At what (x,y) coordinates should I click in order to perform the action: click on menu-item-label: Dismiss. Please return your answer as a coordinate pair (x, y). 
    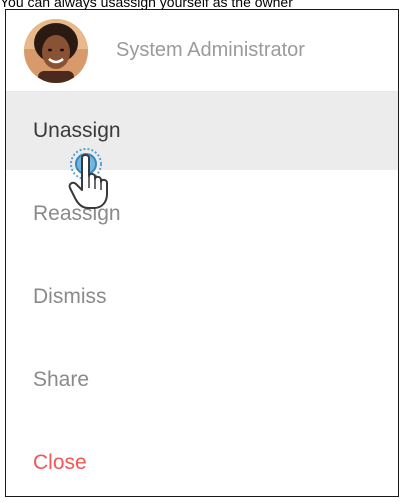
    Looking at the image, I should click on (70, 296).